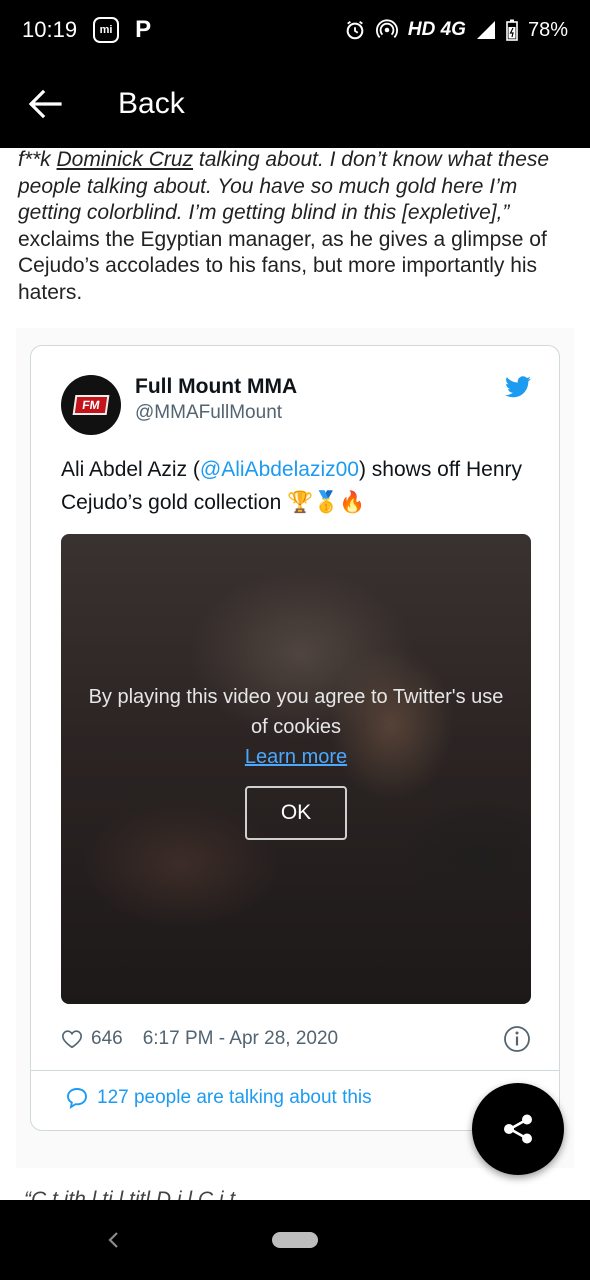  I want to click on tweet-divider, so click(295, 1070).